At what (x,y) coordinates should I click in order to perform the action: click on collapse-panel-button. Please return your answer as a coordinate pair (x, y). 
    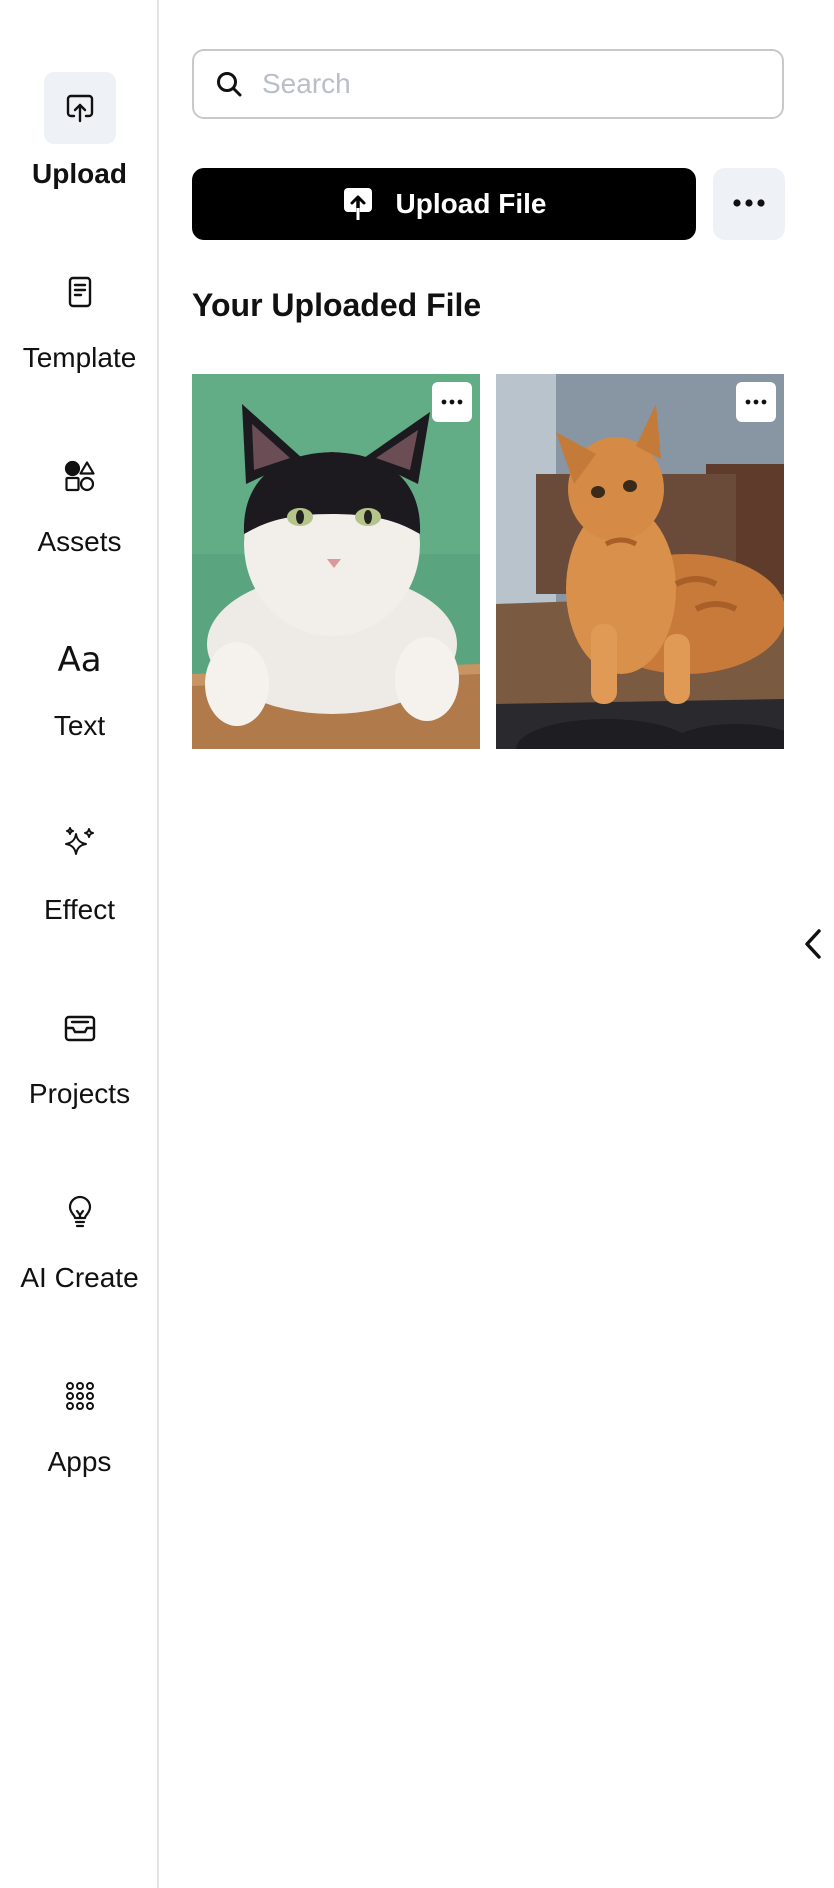
    Looking at the image, I should click on (813, 944).